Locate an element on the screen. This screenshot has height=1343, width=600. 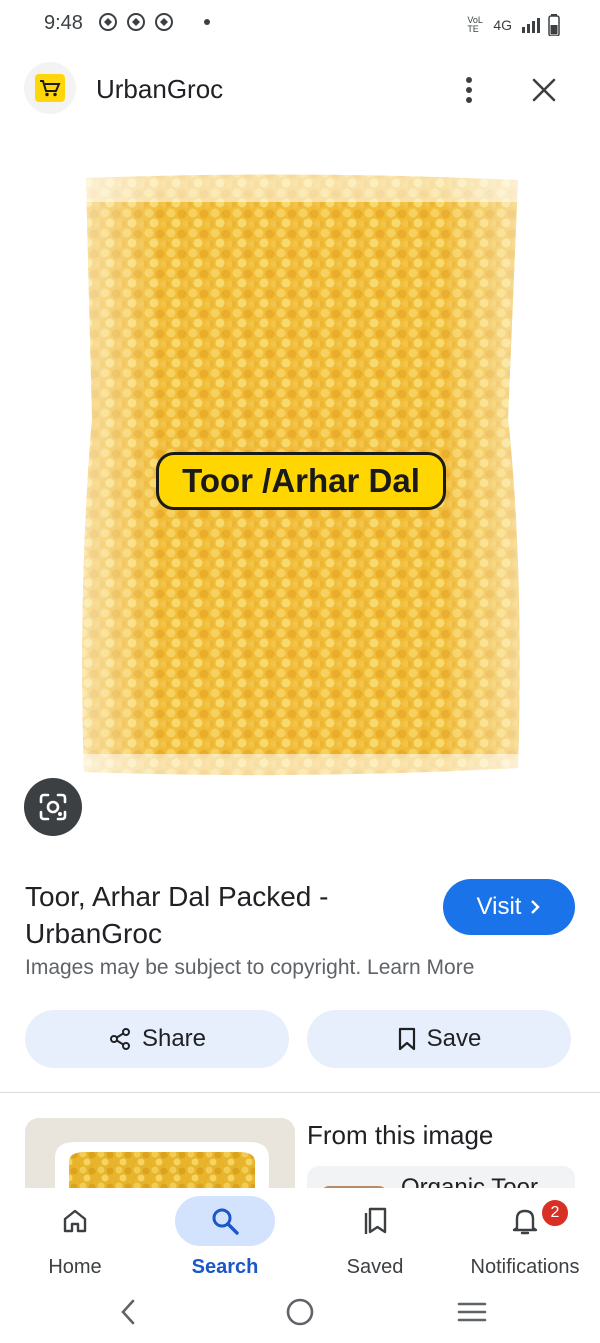
network-type: 4G is located at coordinates (502, 25).